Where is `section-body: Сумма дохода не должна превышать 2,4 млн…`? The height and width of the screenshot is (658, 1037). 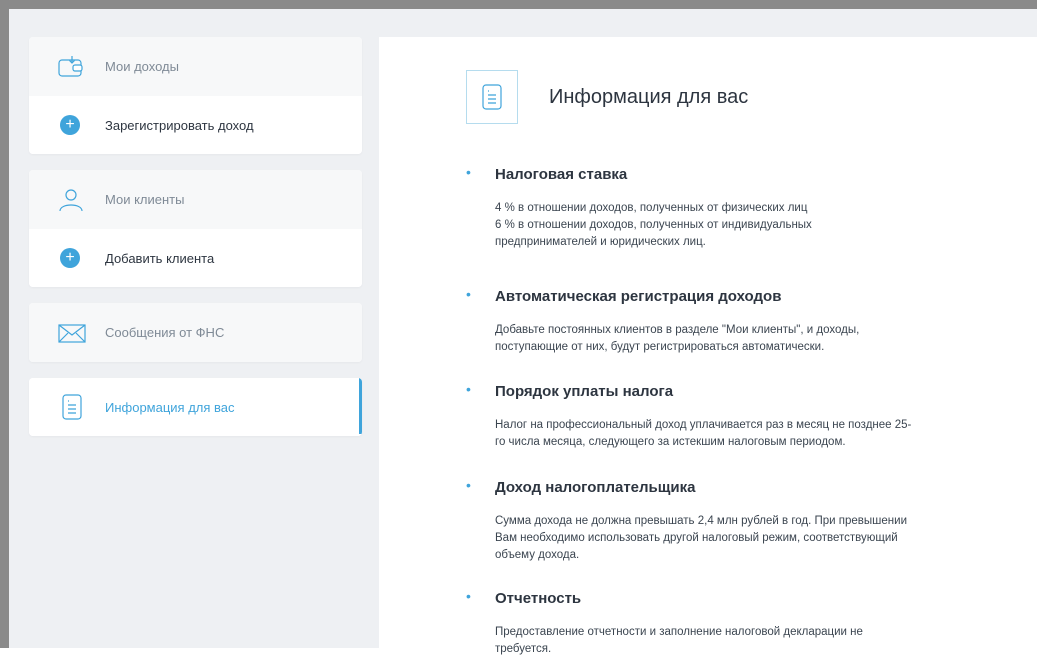
section-body: Сумма дохода не должна превышать 2,4 млн… is located at coordinates (701, 538).